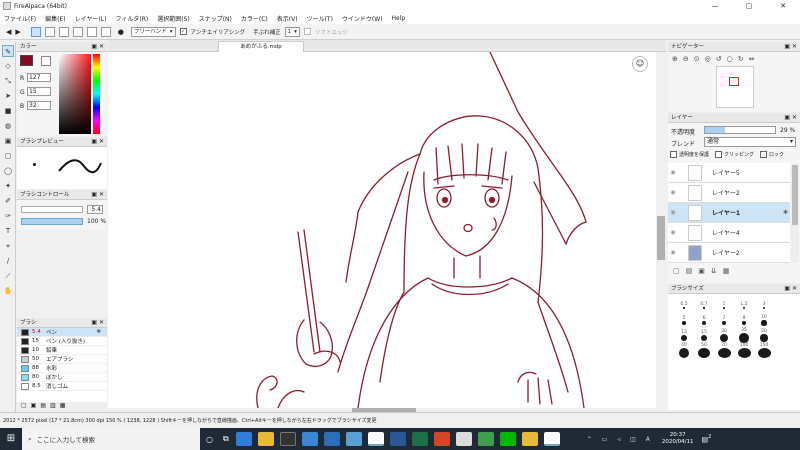  What do you see at coordinates (26, 60) in the screenshot?
I see `primary-color-swatch` at bounding box center [26, 60].